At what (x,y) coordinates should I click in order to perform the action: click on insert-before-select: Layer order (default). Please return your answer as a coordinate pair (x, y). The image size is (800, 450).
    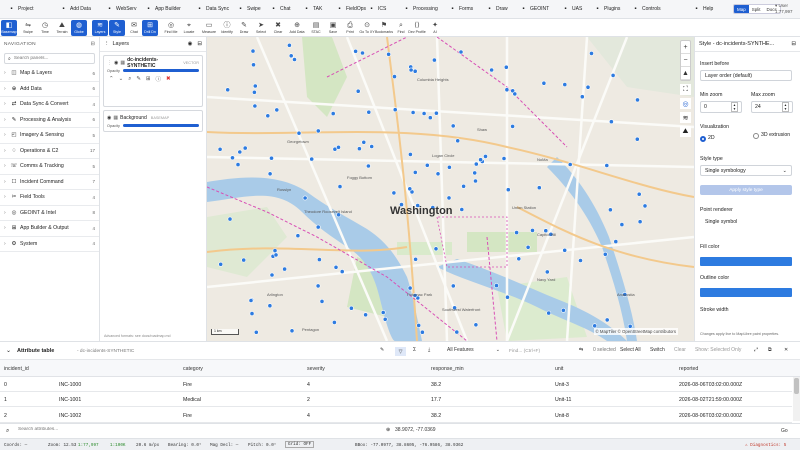
    Looking at the image, I should click on (746, 75).